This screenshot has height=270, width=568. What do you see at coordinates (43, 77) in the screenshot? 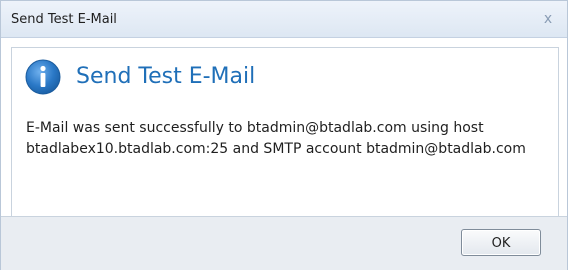
I see `info-icon` at bounding box center [43, 77].